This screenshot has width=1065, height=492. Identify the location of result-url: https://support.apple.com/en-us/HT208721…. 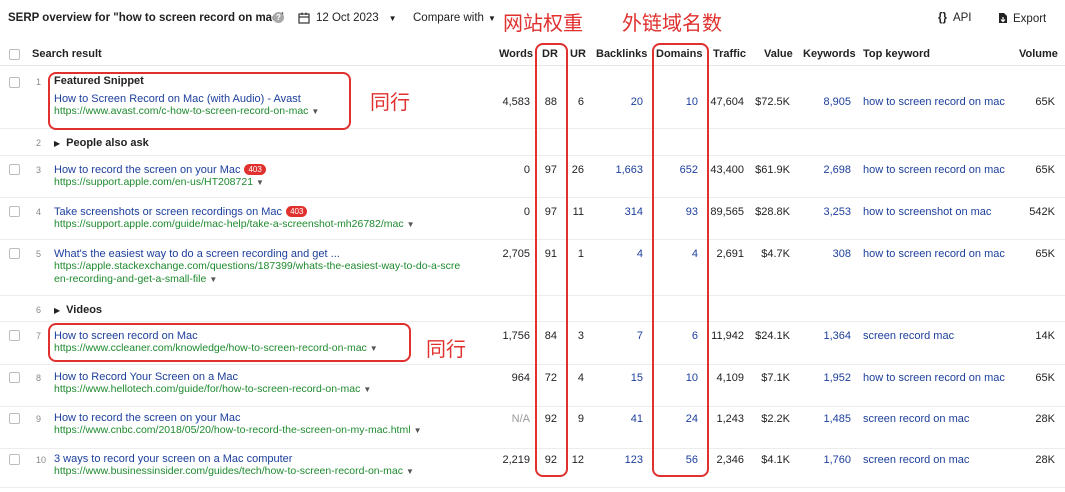
(160, 182).